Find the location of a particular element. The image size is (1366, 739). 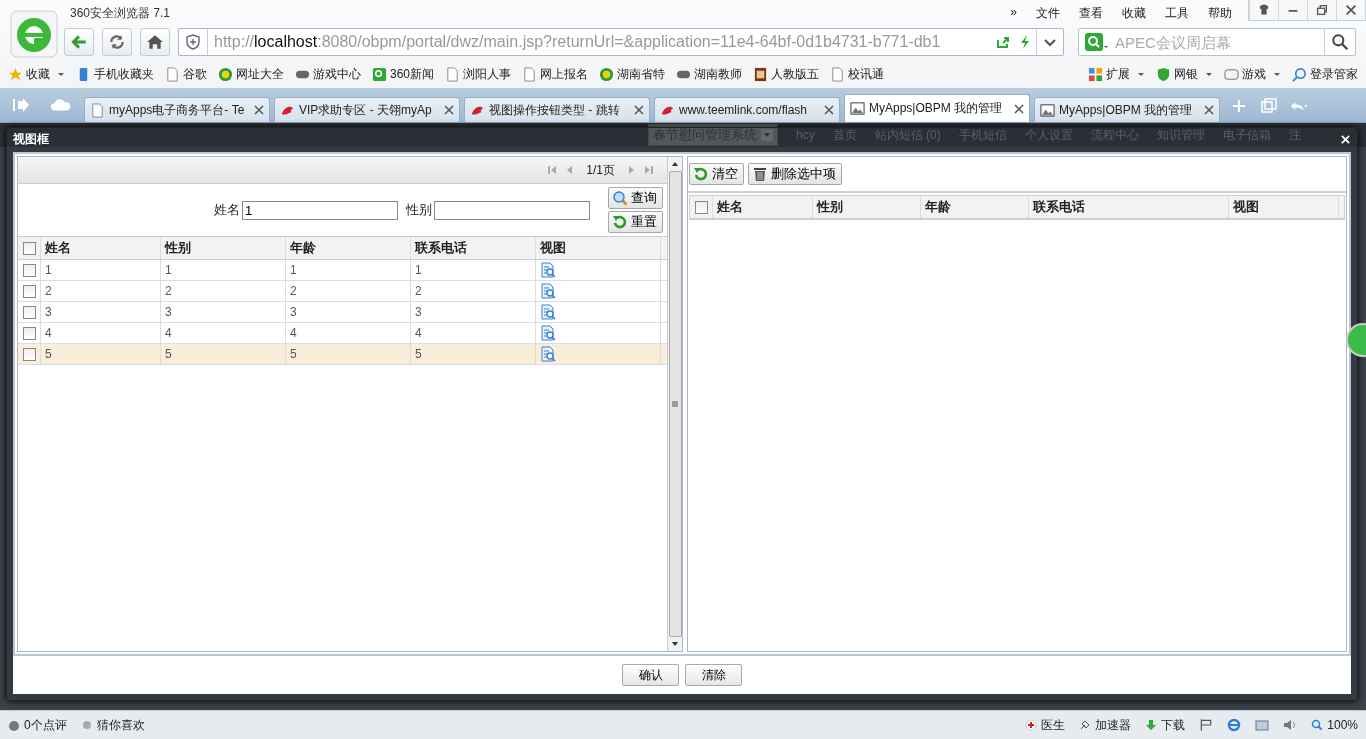

toolbar-button: 查询 is located at coordinates (635, 198).